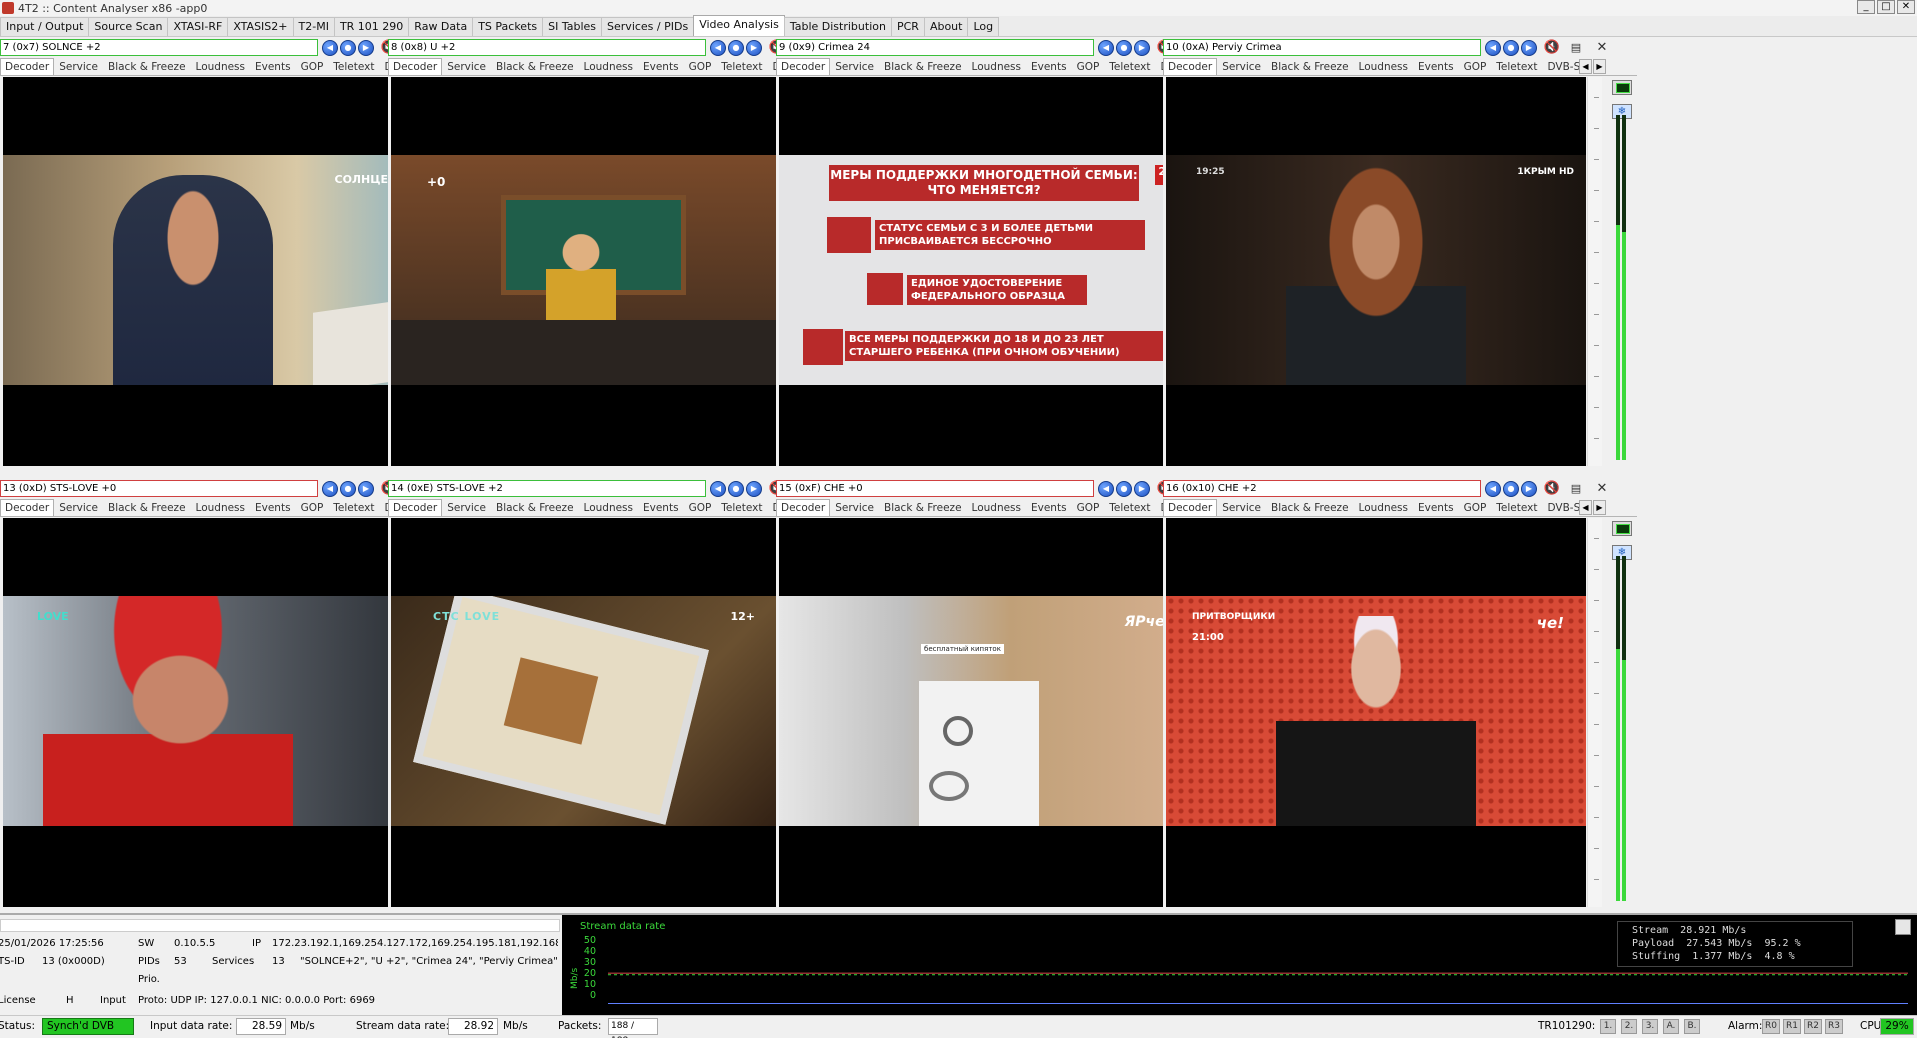  I want to click on tab-video-analysis: Video Analysis, so click(739, 25).